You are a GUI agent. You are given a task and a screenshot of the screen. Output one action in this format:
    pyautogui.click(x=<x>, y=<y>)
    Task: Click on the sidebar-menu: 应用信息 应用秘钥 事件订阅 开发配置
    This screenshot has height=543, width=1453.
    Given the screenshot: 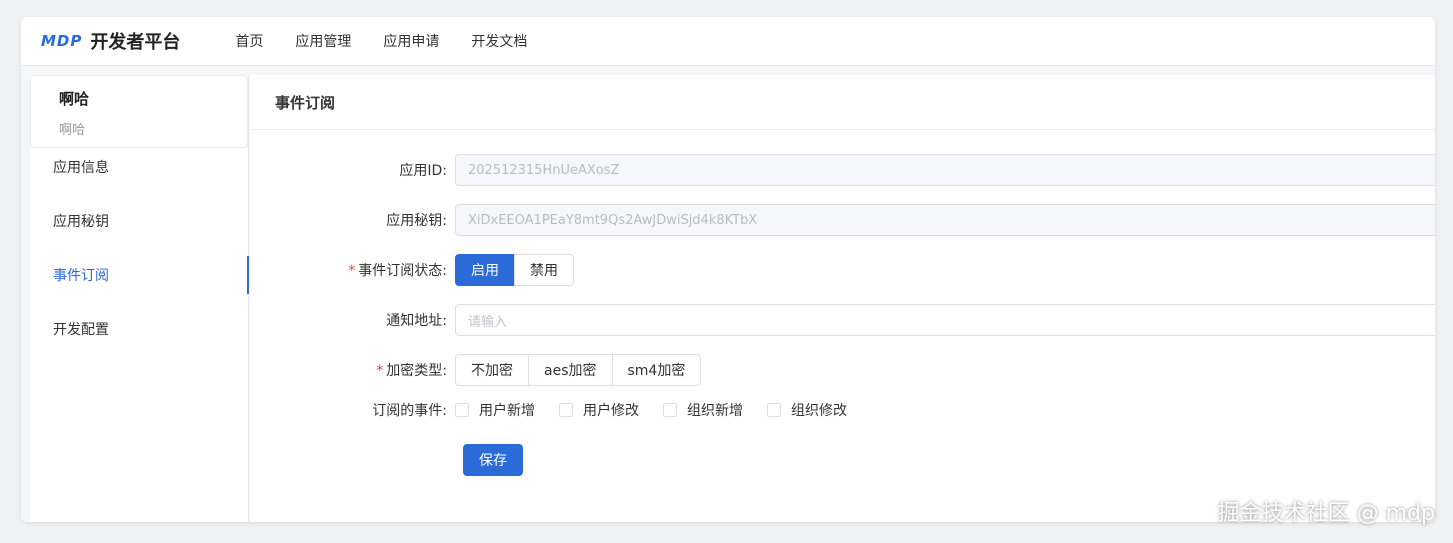 What is the action you would take?
    pyautogui.click(x=139, y=256)
    